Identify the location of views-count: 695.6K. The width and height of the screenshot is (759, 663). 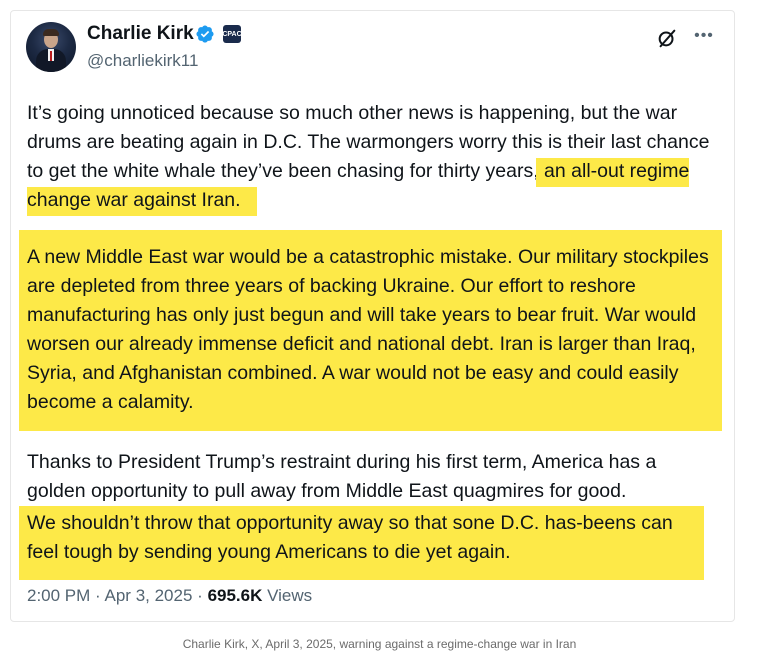
(235, 595).